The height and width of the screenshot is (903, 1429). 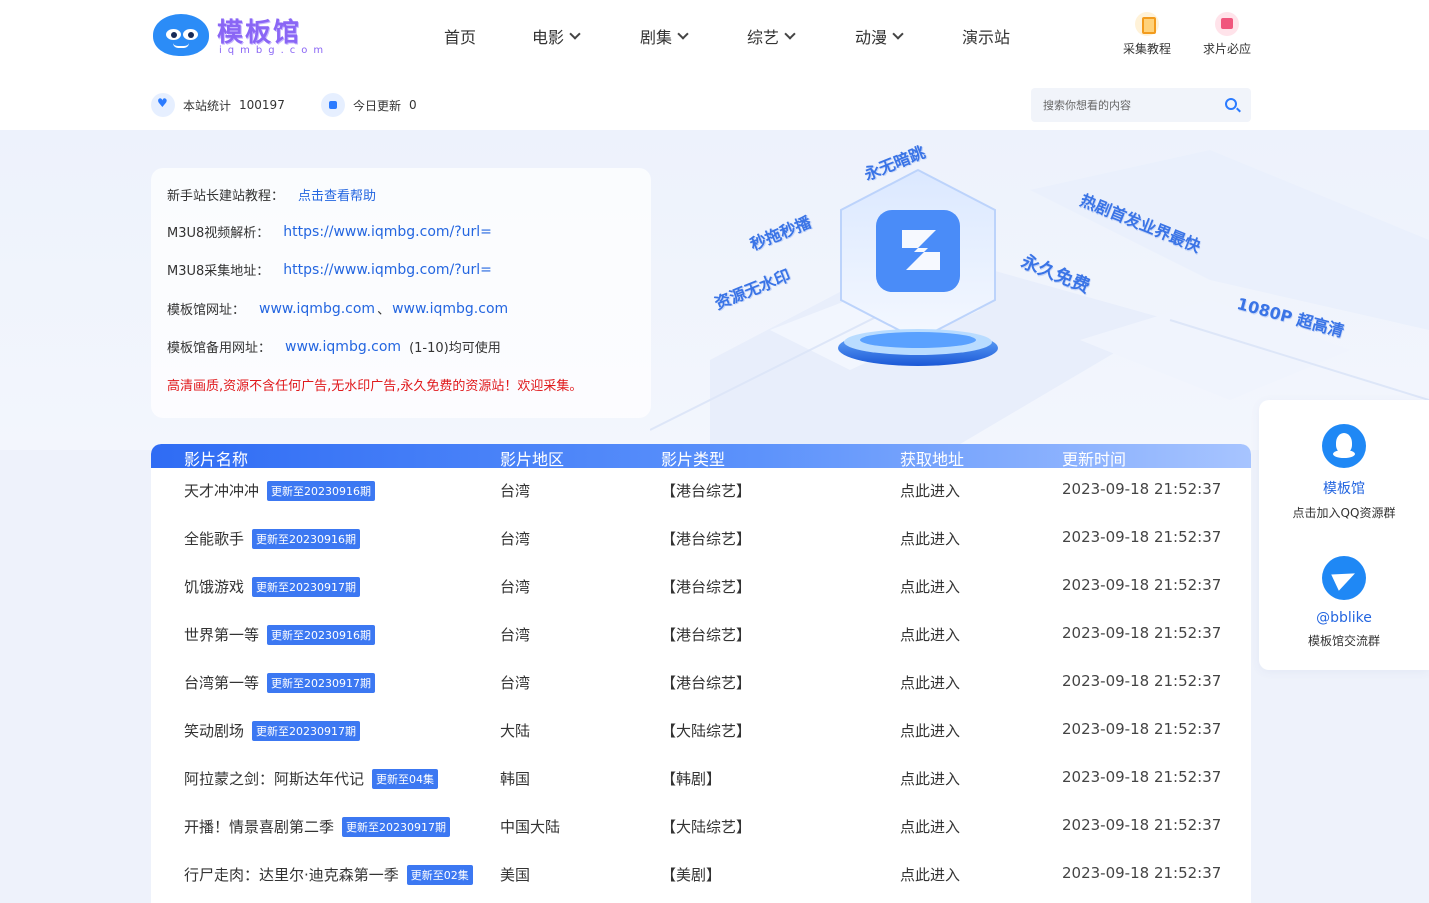 What do you see at coordinates (879, 36) in the screenshot?
I see `nav-anime: 动漫` at bounding box center [879, 36].